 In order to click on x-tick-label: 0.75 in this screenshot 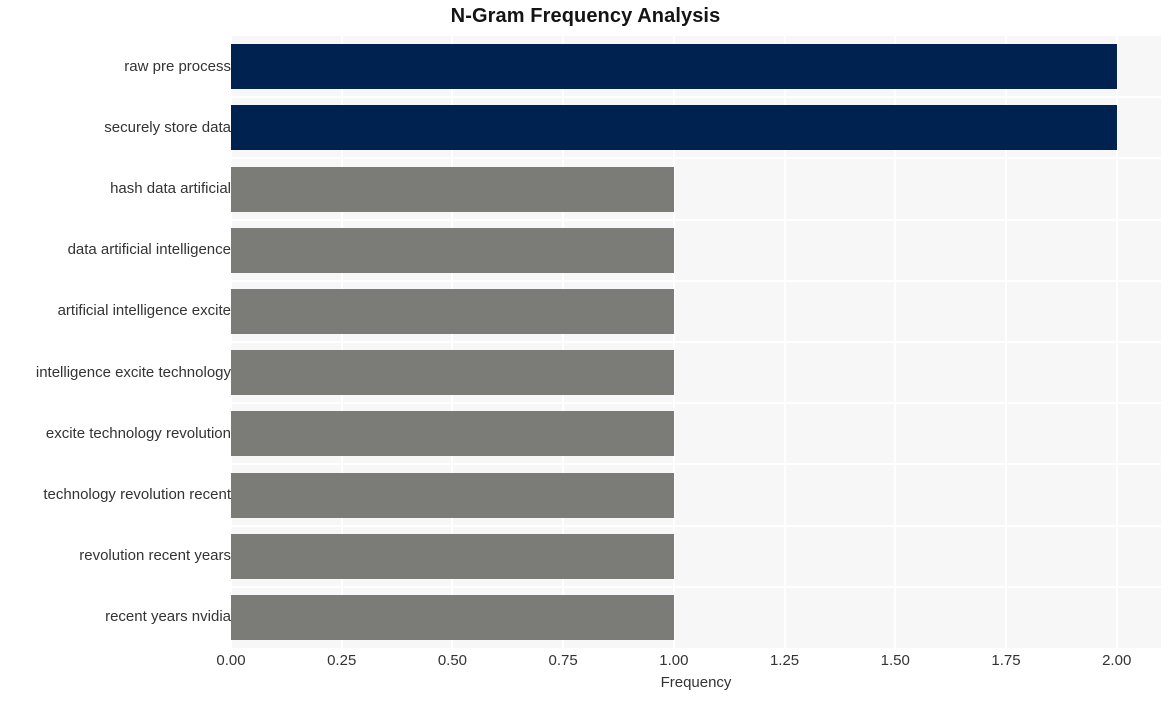, I will do `click(563, 660)`.